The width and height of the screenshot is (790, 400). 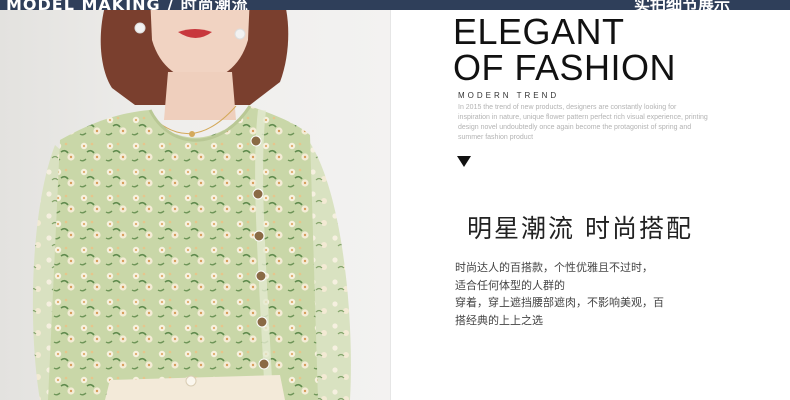 I want to click on headline-line-1: ELEGANT, so click(x=539, y=31).